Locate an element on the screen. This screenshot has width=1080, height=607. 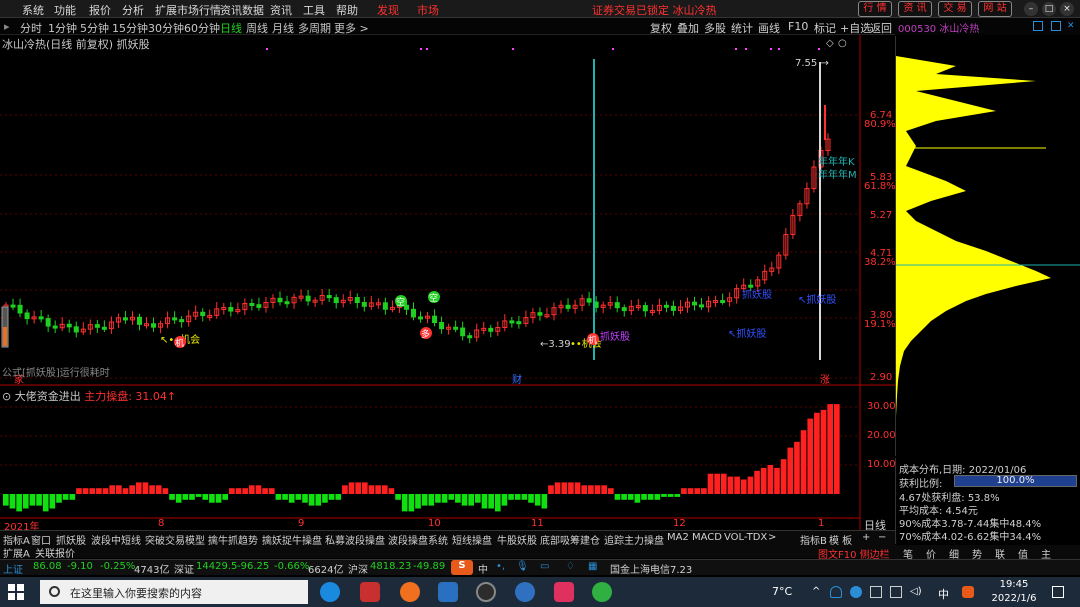
chevron-up-icon: ^ is located at coordinates (818, 592).